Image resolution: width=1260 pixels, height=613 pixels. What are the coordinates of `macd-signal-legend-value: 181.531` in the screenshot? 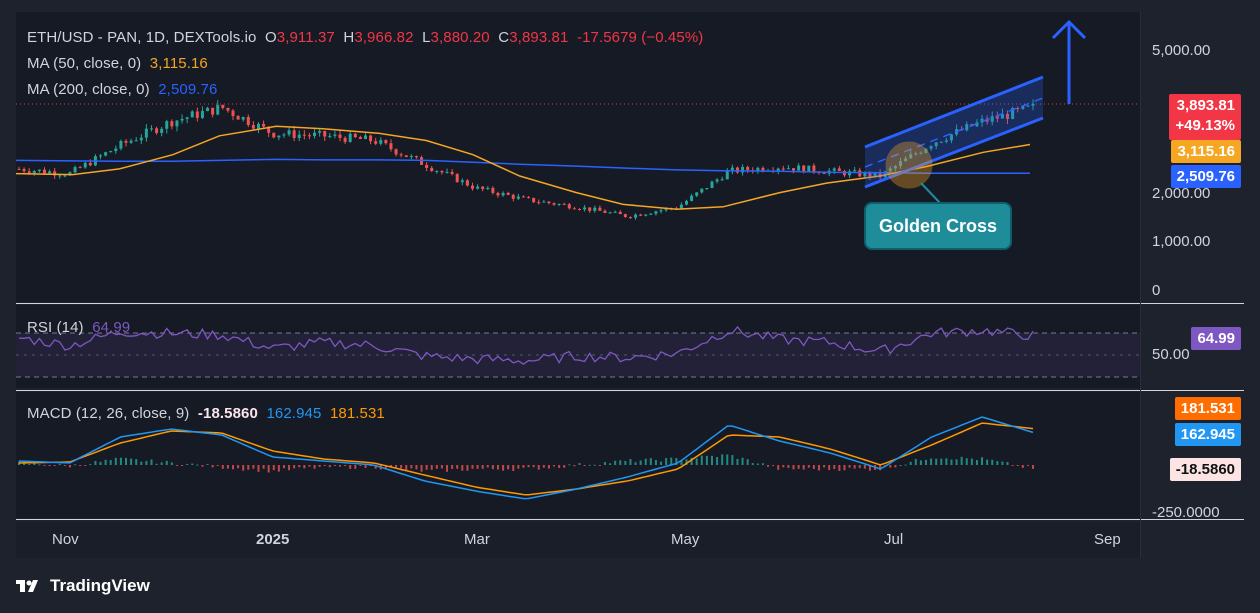 It's located at (357, 413).